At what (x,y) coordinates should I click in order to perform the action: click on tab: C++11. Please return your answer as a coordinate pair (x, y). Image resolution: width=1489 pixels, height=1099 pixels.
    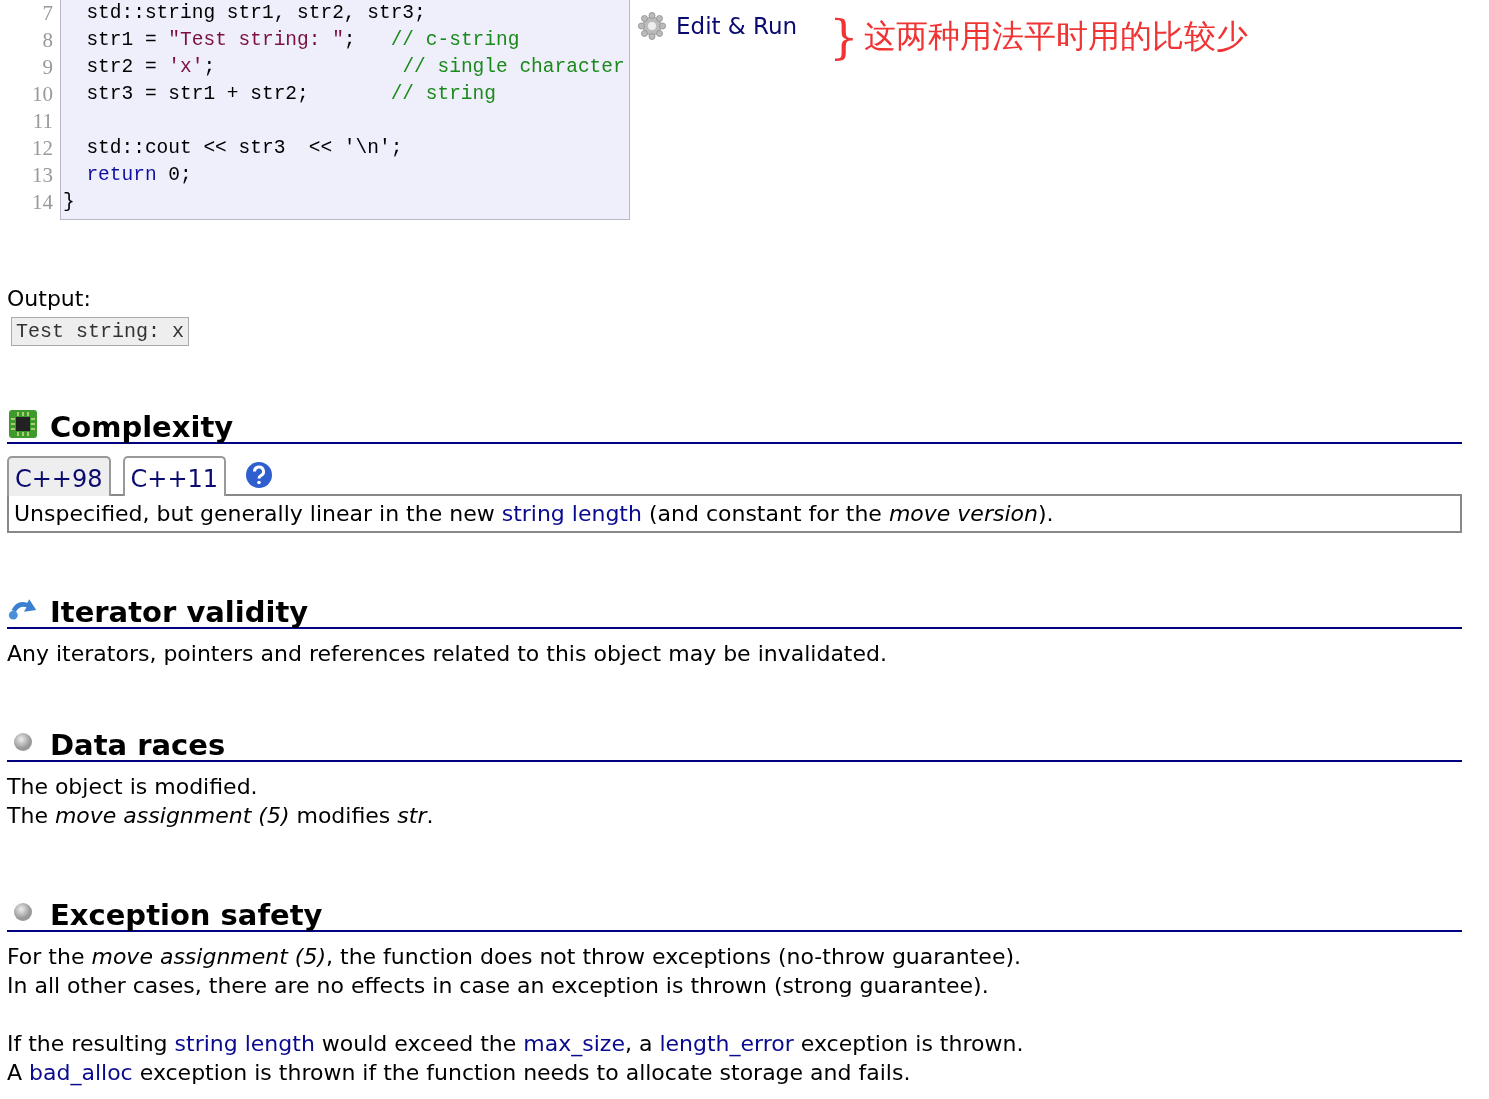
    Looking at the image, I should click on (174, 476).